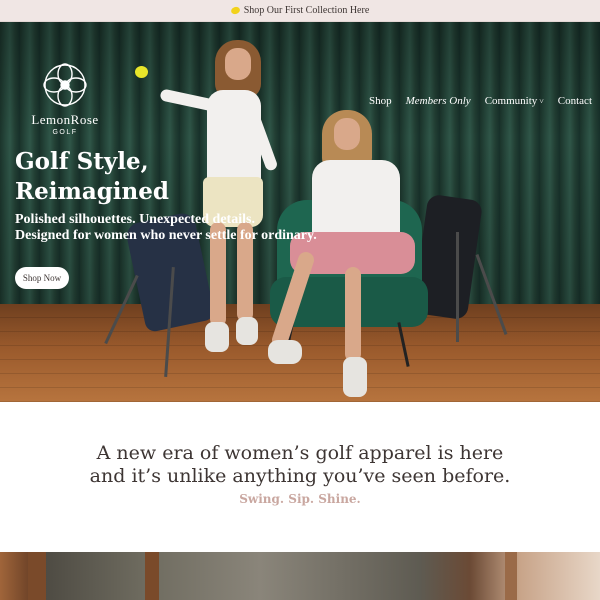 Image resolution: width=600 pixels, height=600 pixels. I want to click on lemon-ball, so click(141, 72).